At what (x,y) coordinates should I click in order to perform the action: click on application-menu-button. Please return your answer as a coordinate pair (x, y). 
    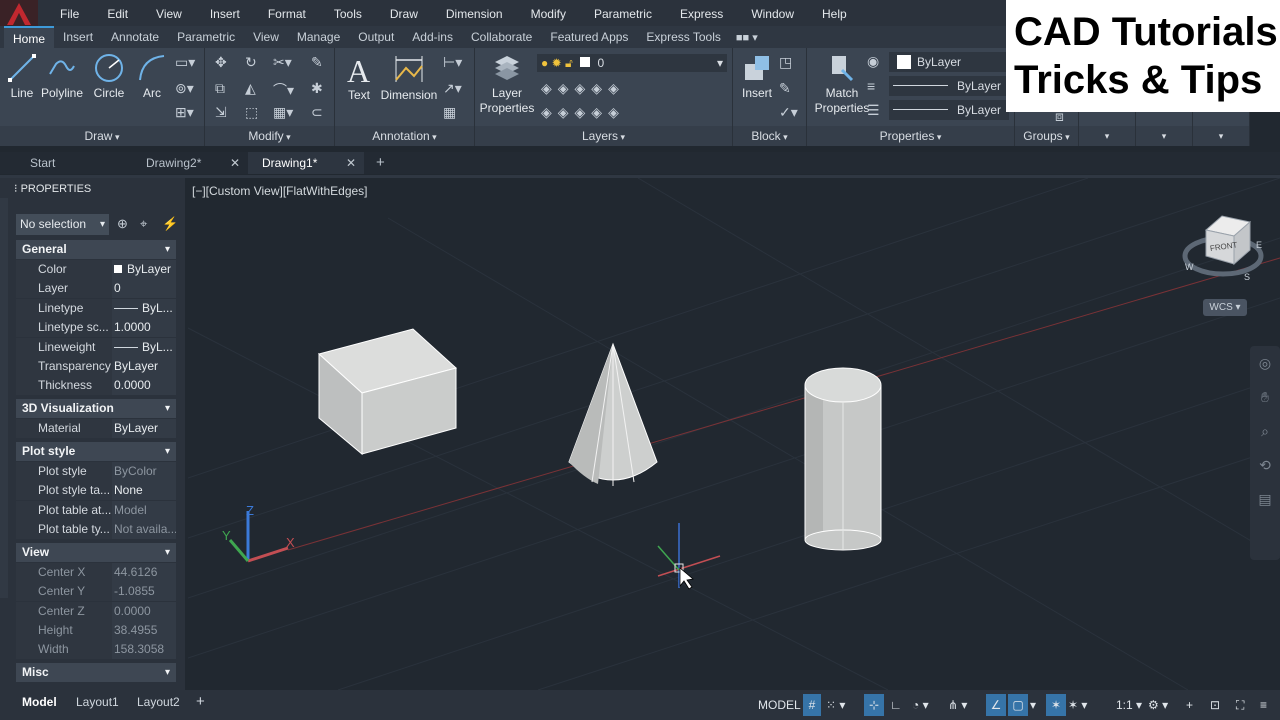
    Looking at the image, I should click on (19, 14).